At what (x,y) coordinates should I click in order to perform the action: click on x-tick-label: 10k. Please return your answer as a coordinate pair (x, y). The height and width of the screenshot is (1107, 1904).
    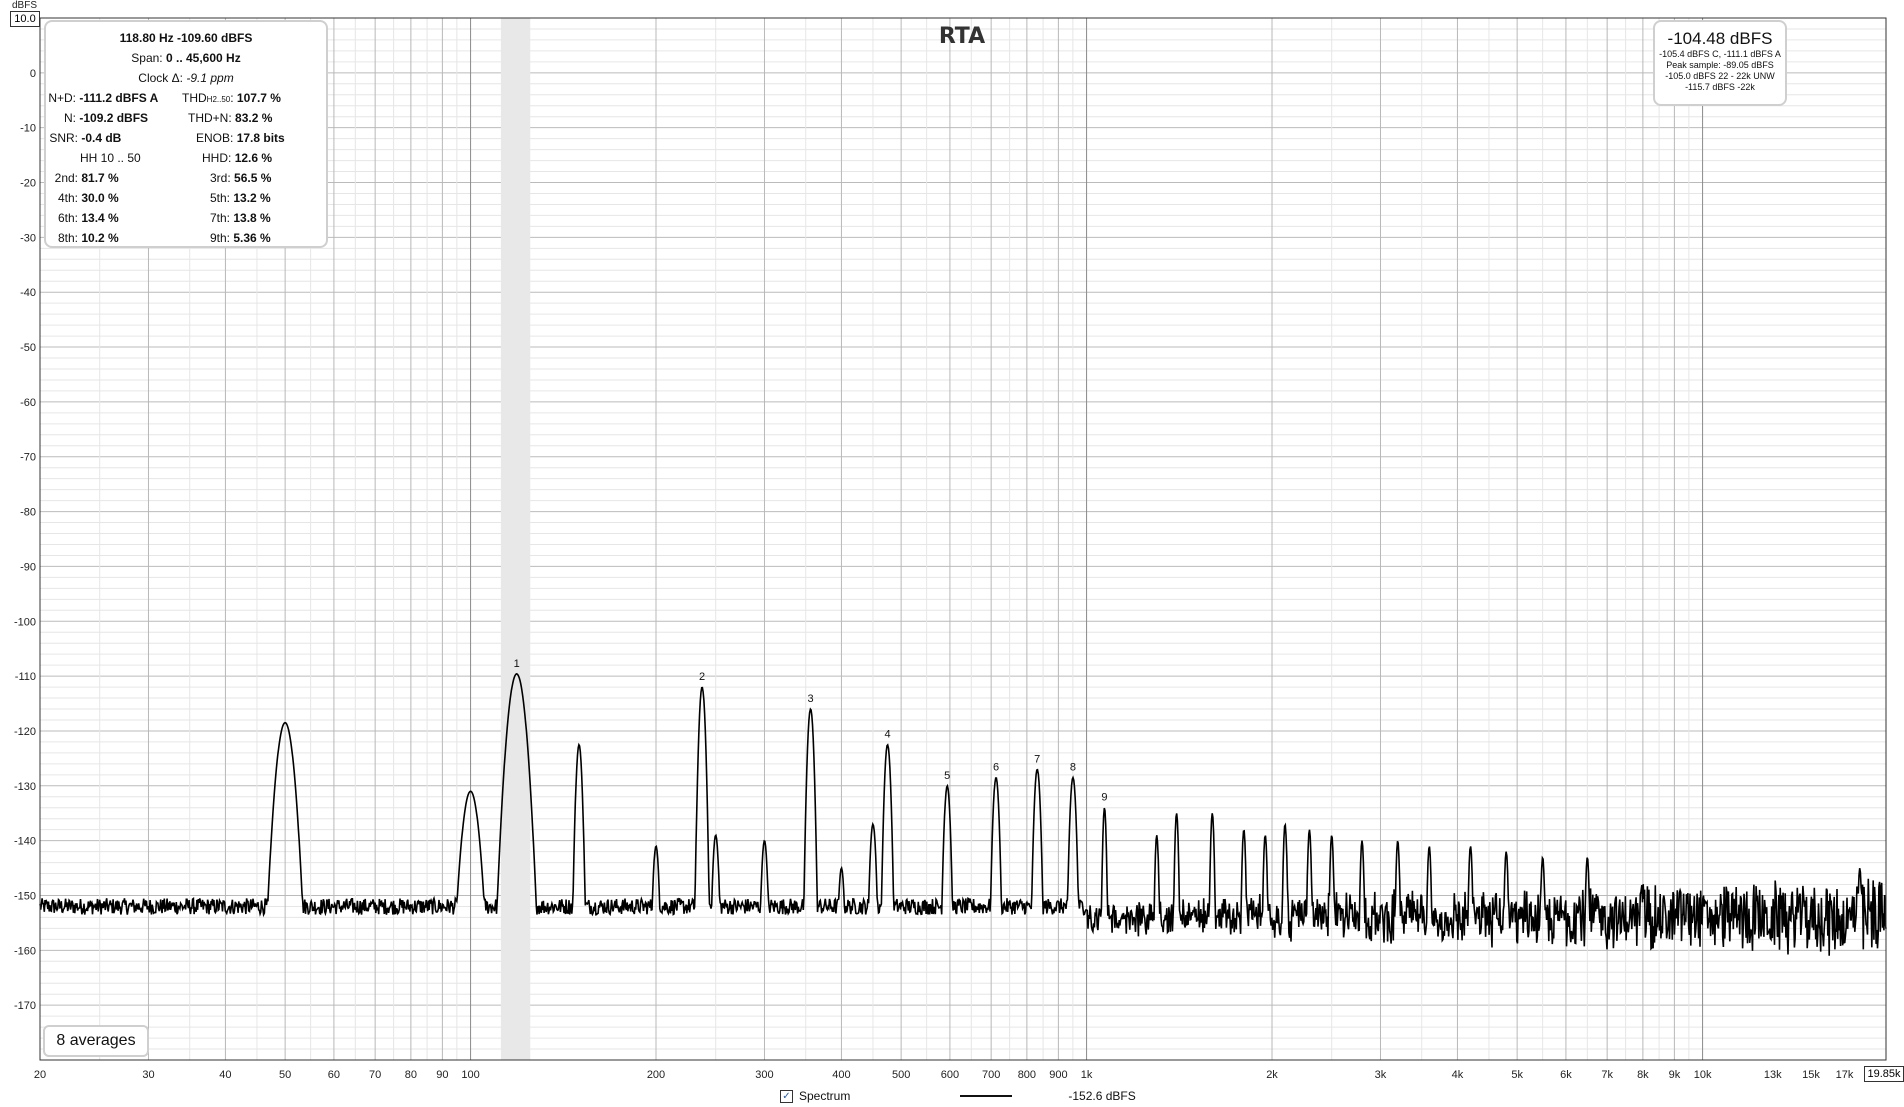
    Looking at the image, I should click on (1703, 1075).